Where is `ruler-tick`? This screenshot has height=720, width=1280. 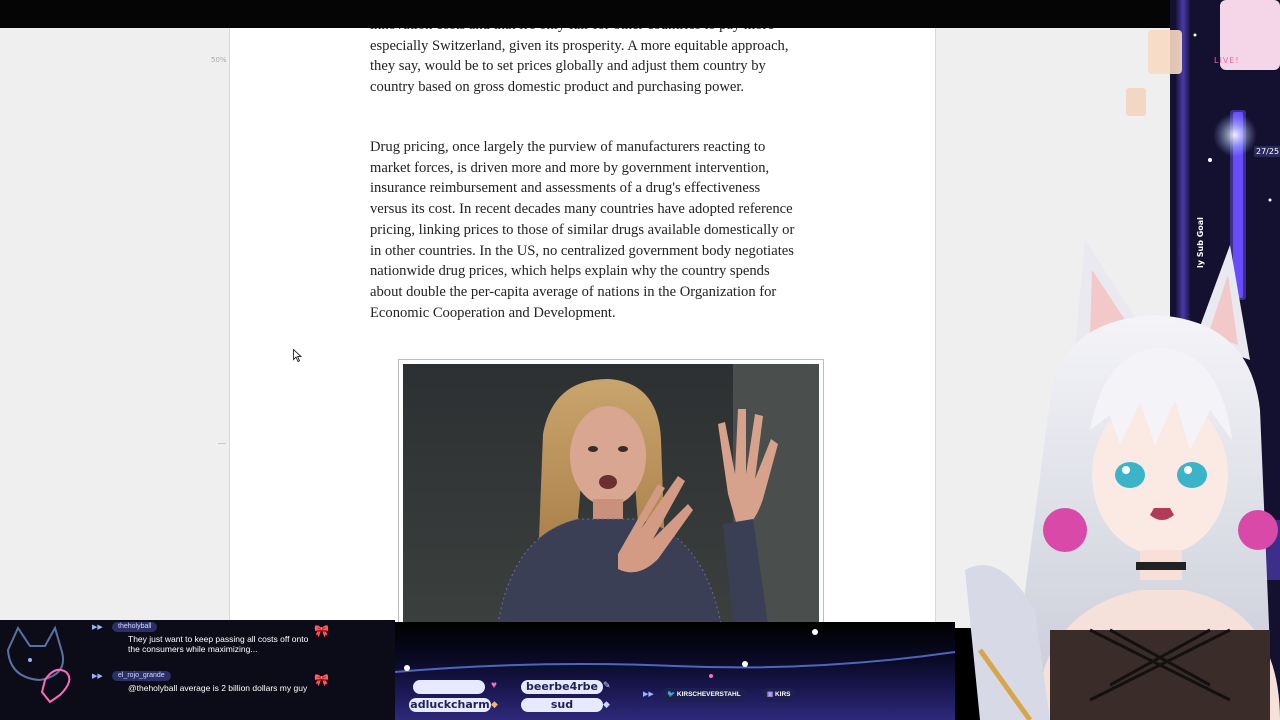
ruler-tick is located at coordinates (222, 443).